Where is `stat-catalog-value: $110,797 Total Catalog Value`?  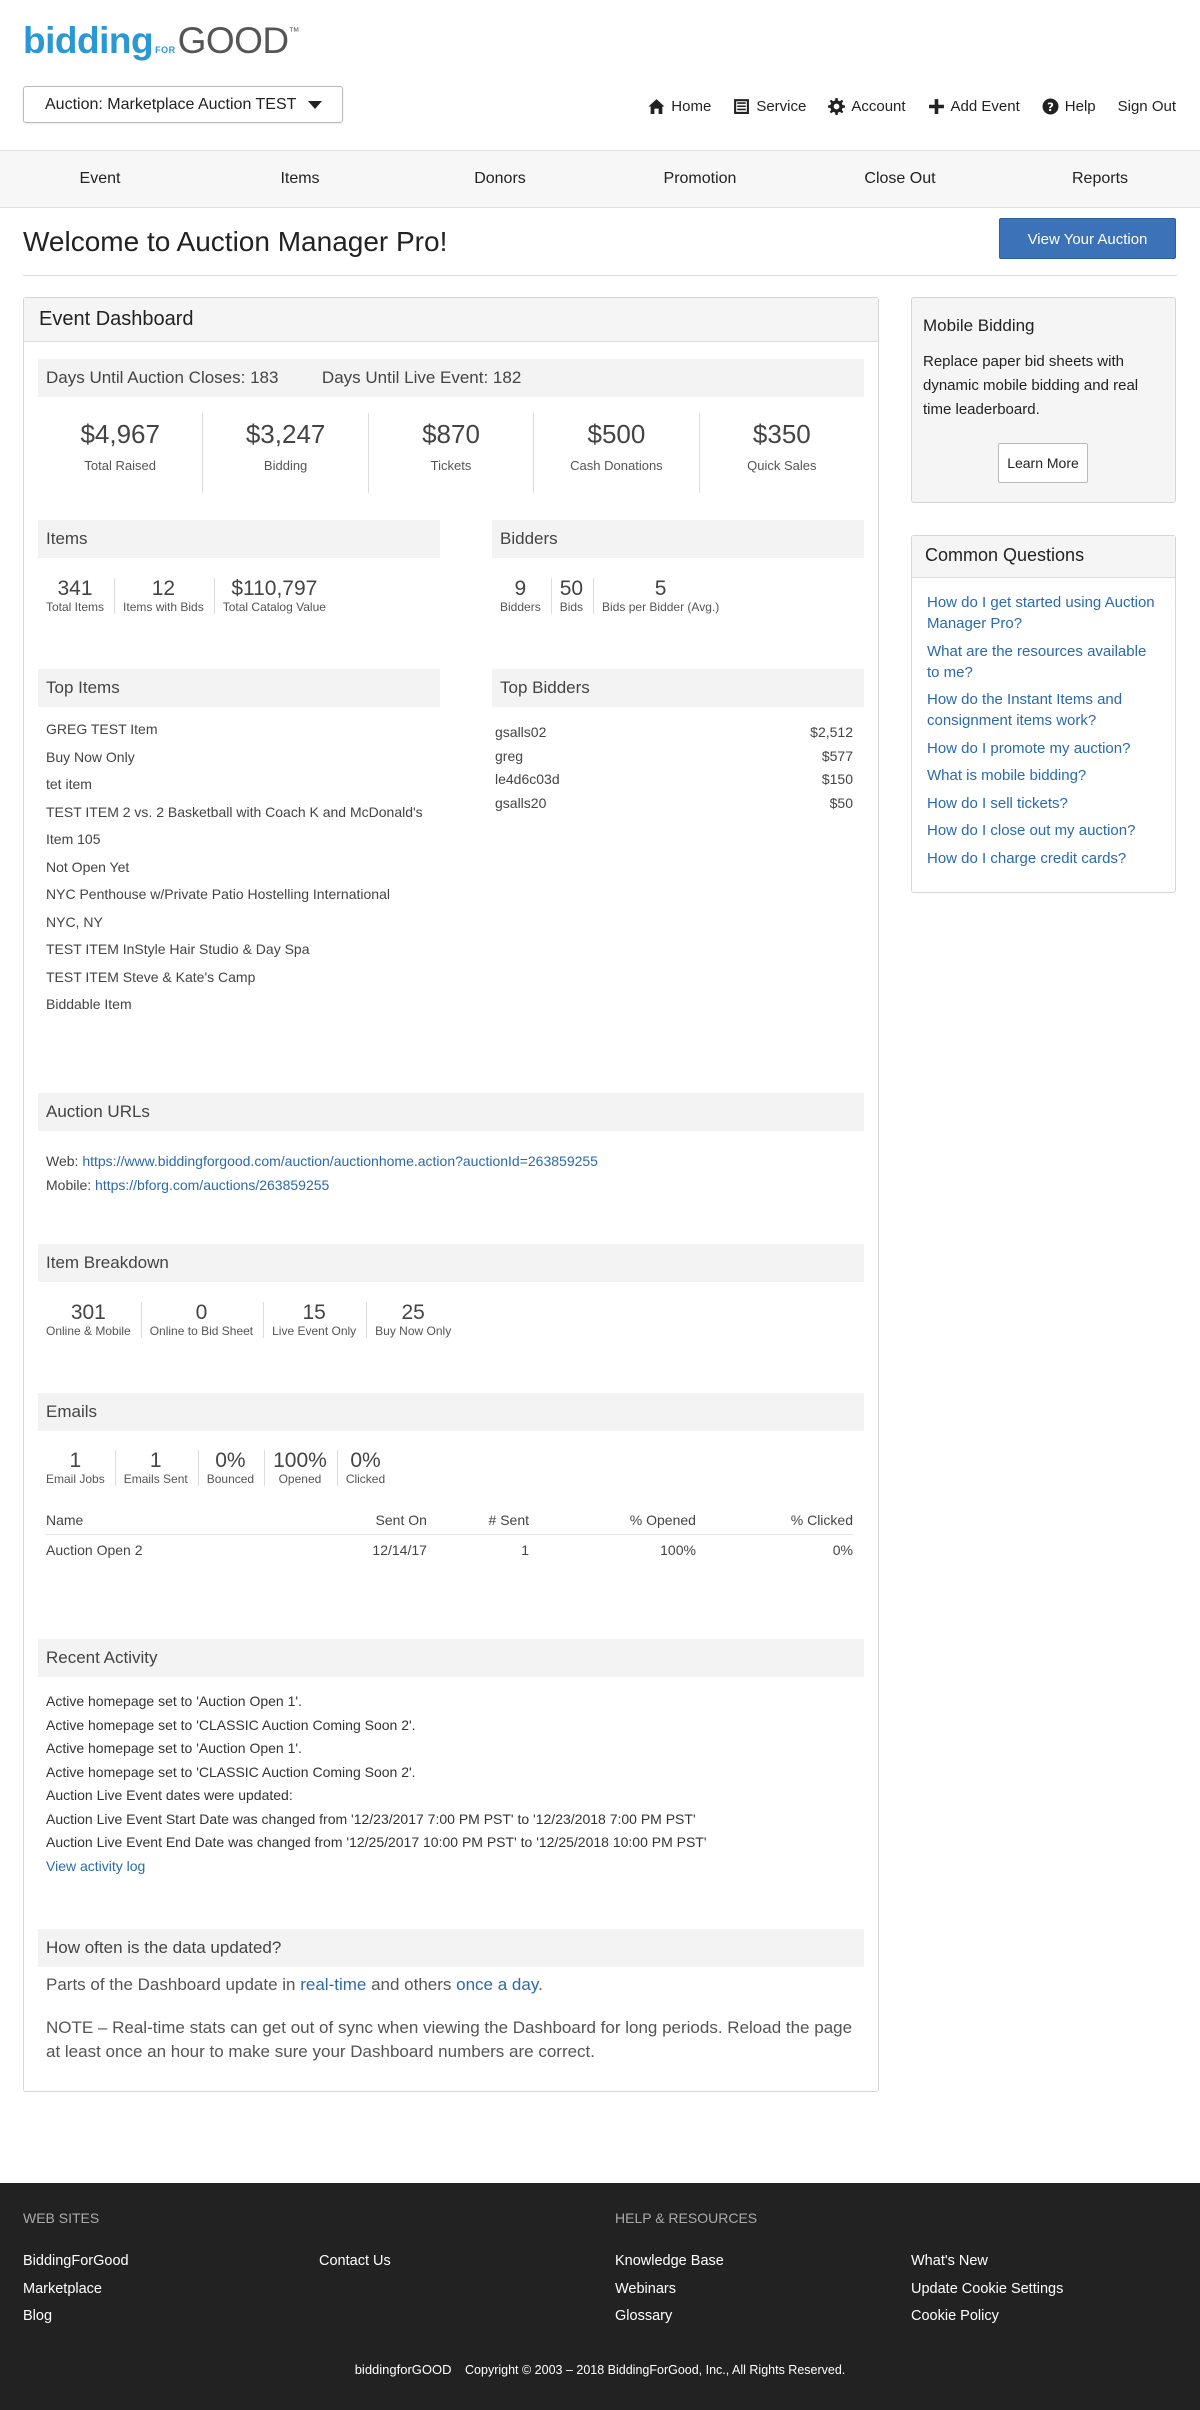
stat-catalog-value: $110,797 Total Catalog Value is located at coordinates (274, 596).